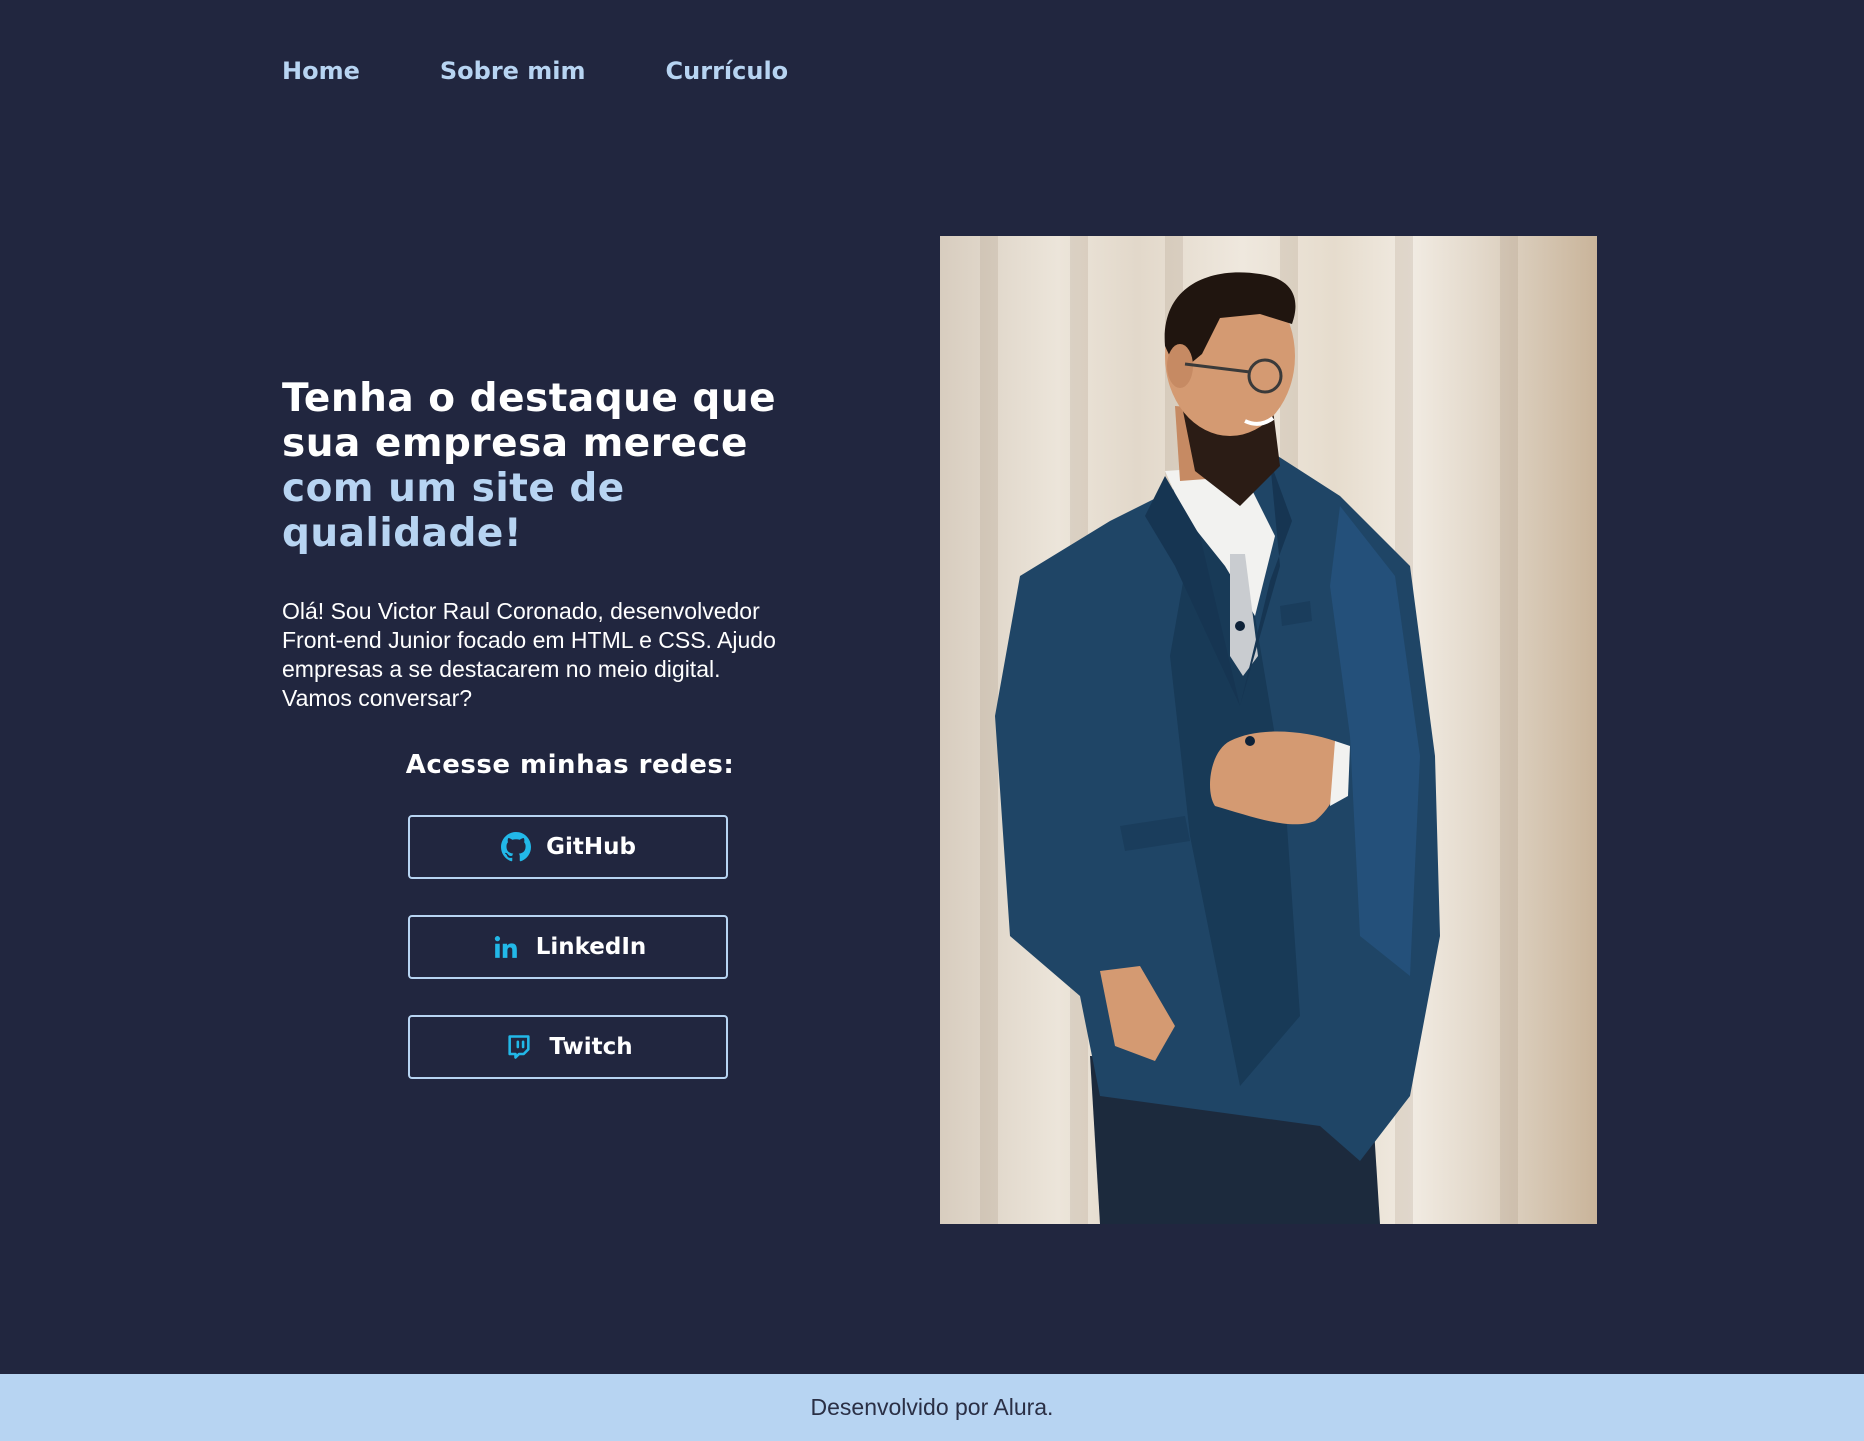 The image size is (1864, 1441). I want to click on main-nav: Home Sobre mim Currículo, so click(575, 71).